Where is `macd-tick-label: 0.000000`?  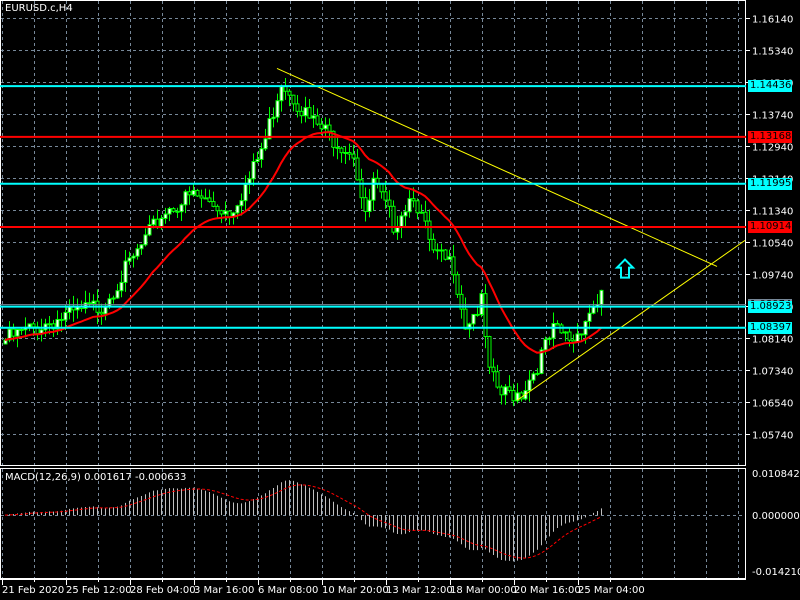 macd-tick-label: 0.000000 is located at coordinates (776, 516).